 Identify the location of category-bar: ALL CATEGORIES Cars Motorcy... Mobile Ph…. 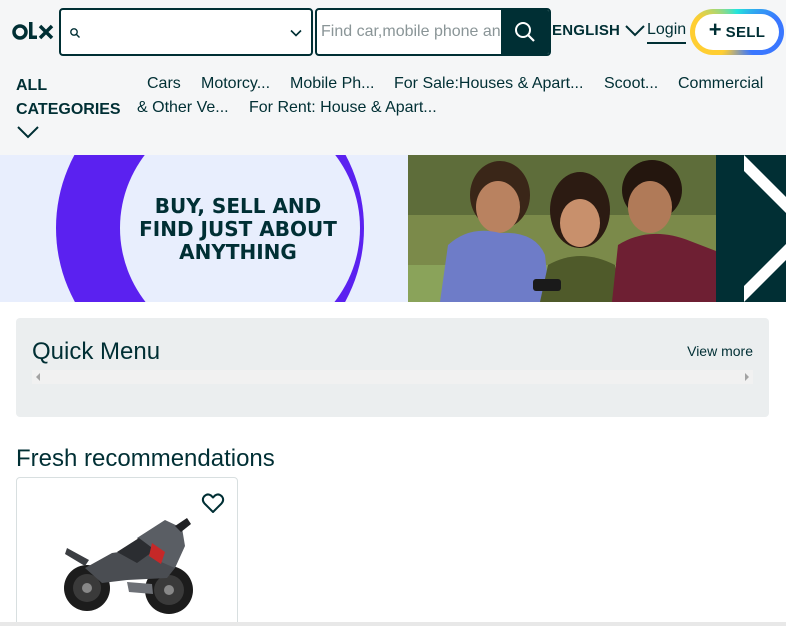
(393, 110).